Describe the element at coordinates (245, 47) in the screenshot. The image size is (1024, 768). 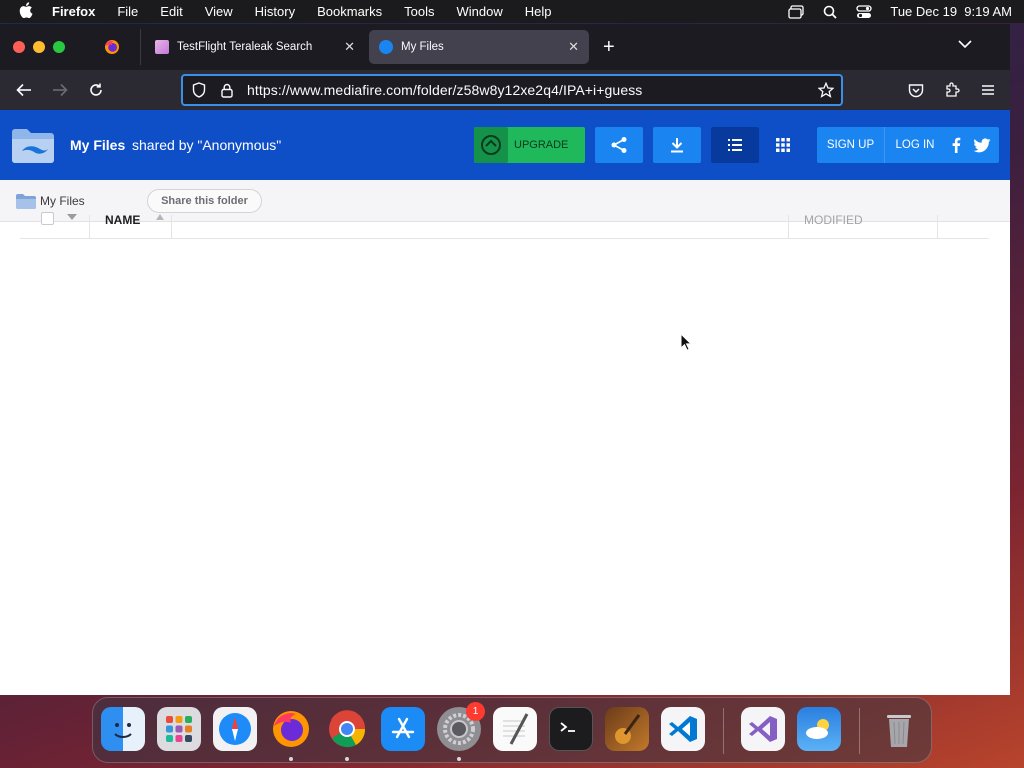
I see `tab-title: TestFlight Teraleak Search` at that location.